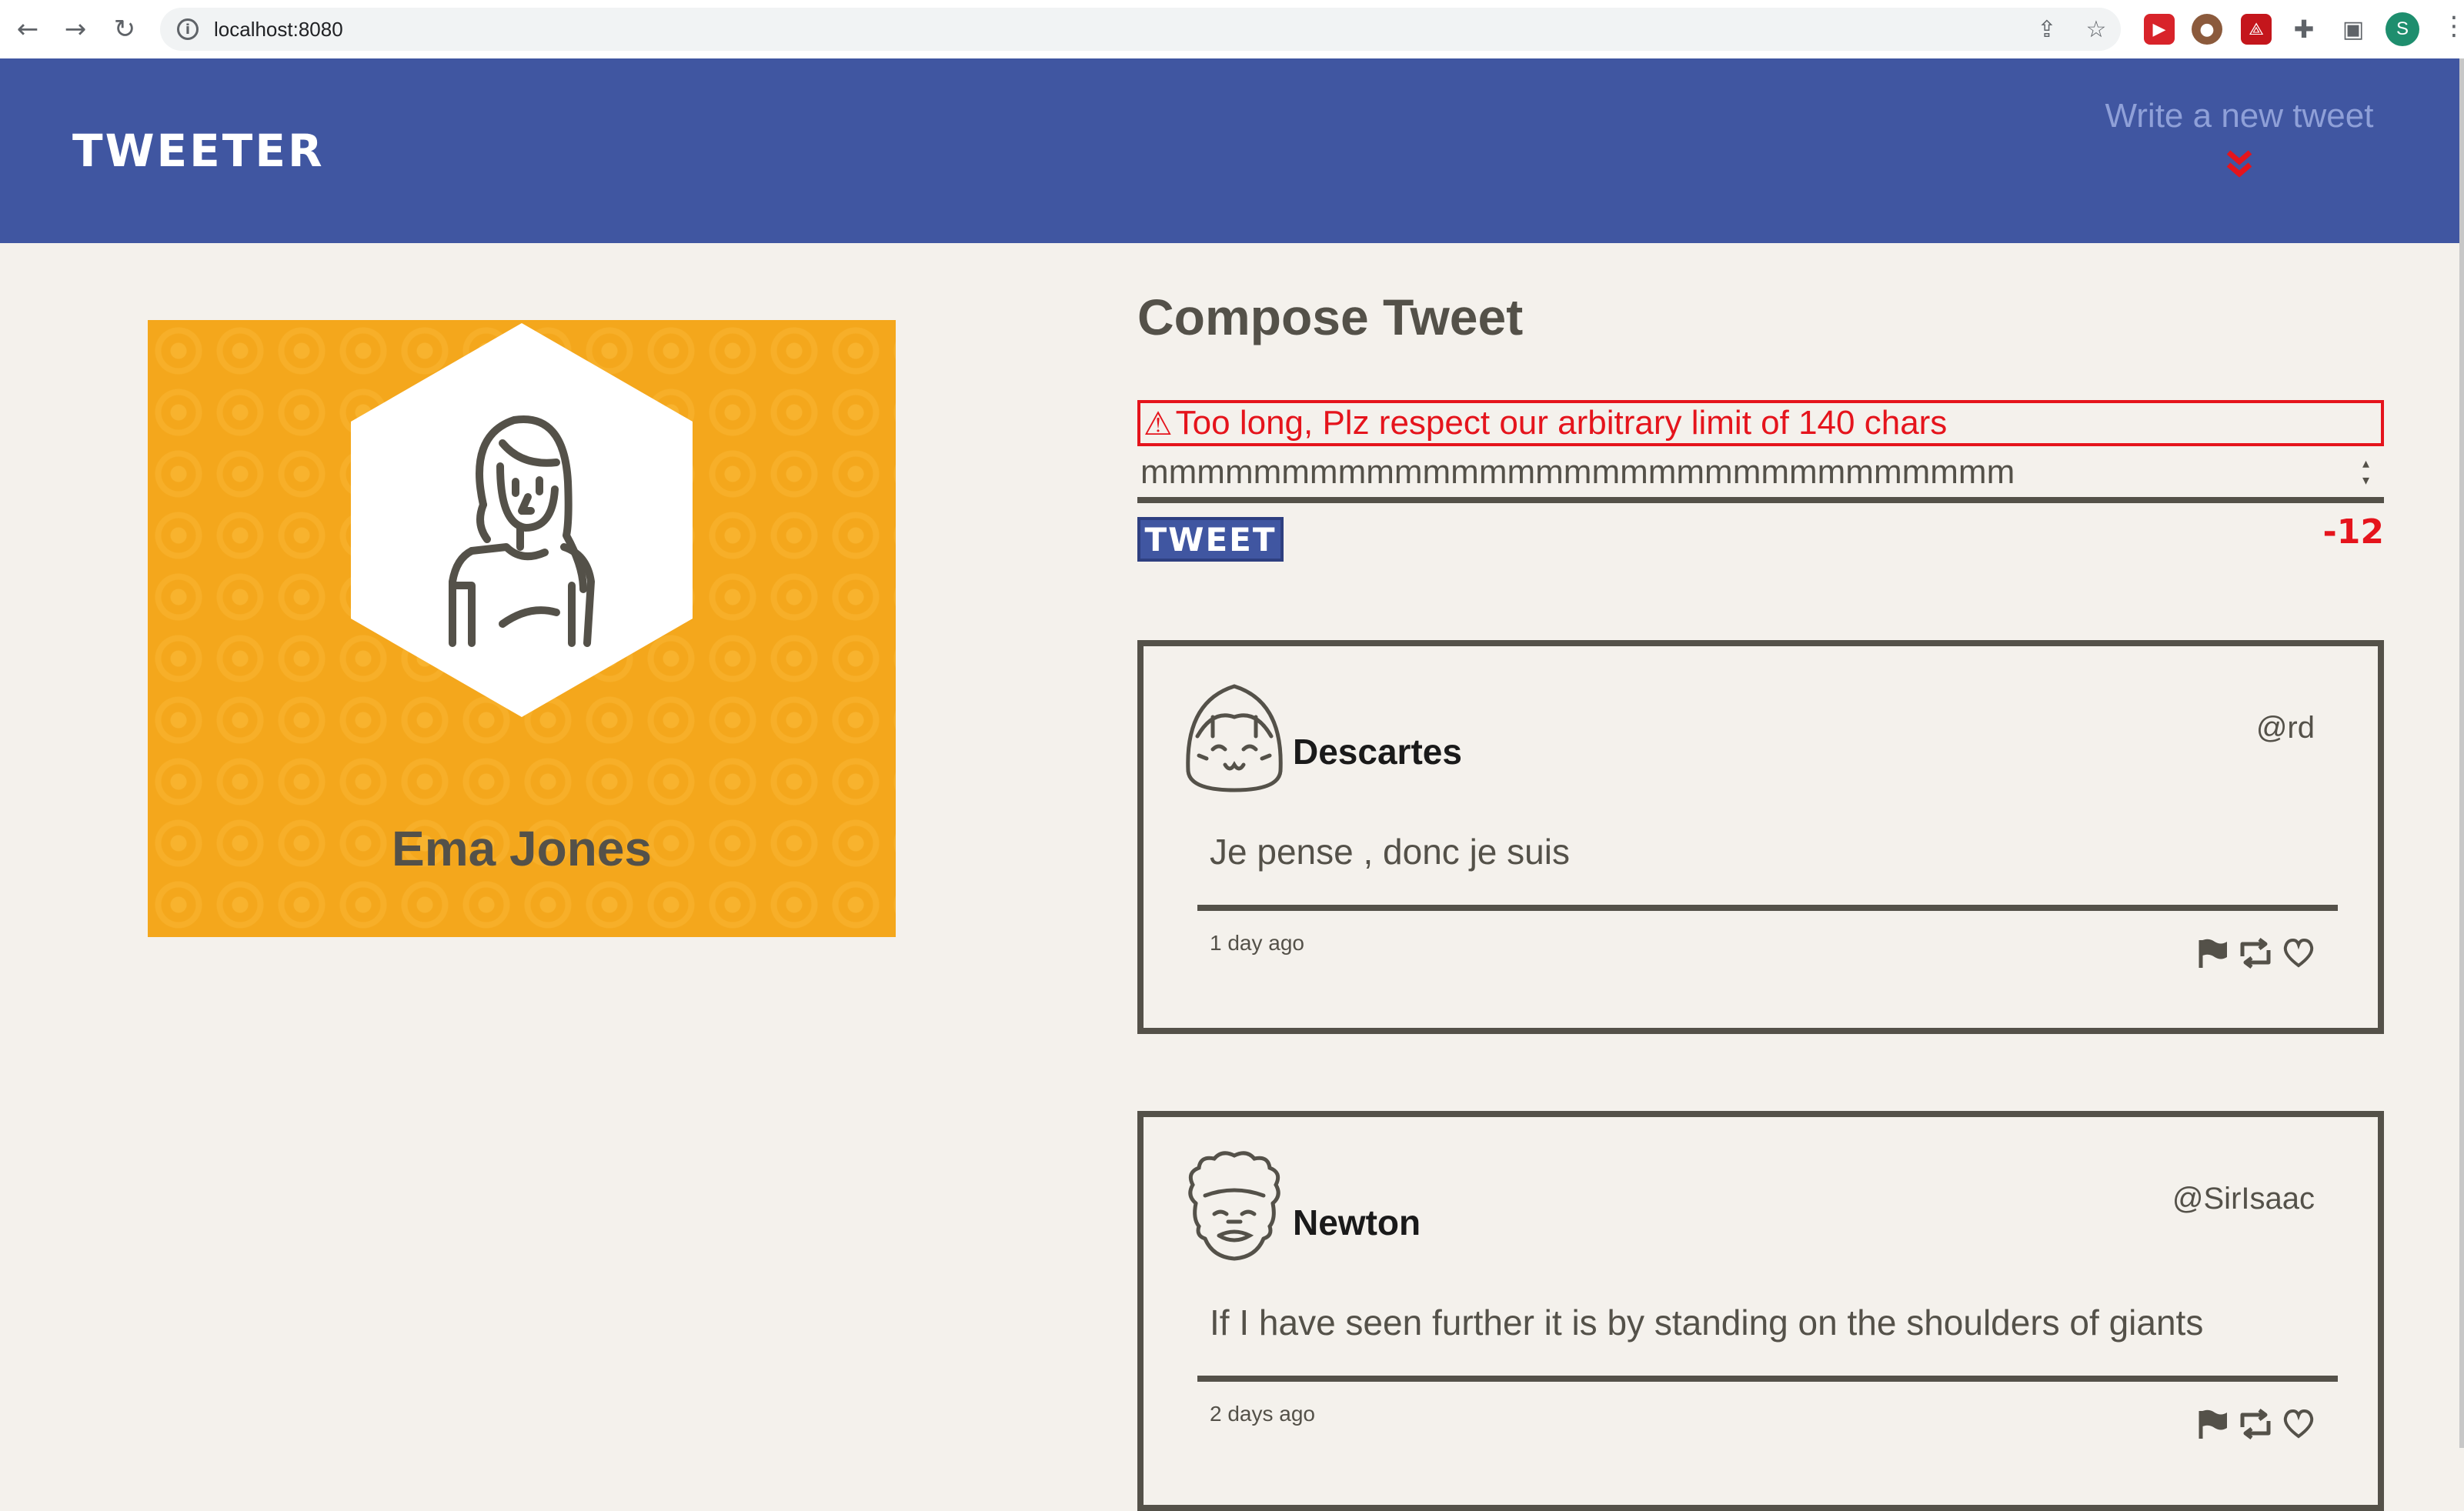  I want to click on user-profile-card: Ema Jones, so click(522, 628).